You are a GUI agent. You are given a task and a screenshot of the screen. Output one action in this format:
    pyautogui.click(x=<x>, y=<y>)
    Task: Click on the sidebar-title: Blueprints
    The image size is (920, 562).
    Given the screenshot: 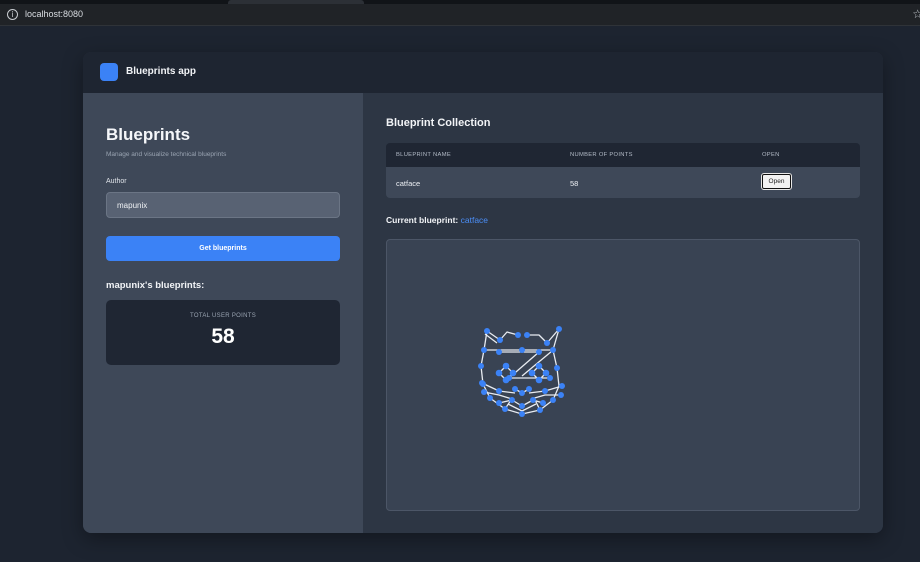 What is the action you would take?
    pyautogui.click(x=148, y=134)
    